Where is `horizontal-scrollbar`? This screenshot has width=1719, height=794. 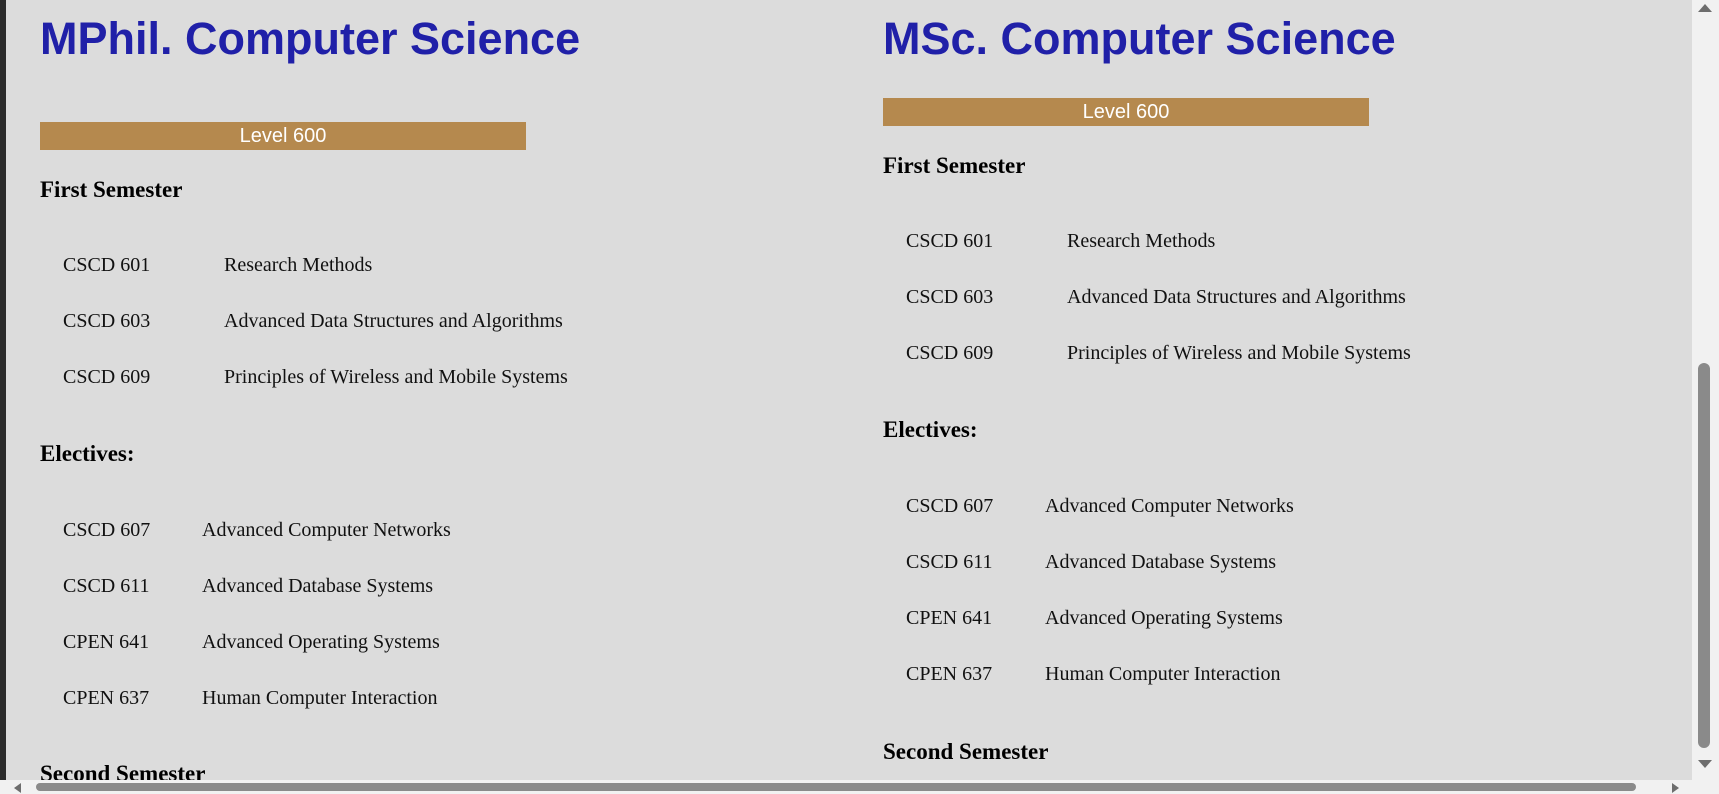 horizontal-scrollbar is located at coordinates (859, 787).